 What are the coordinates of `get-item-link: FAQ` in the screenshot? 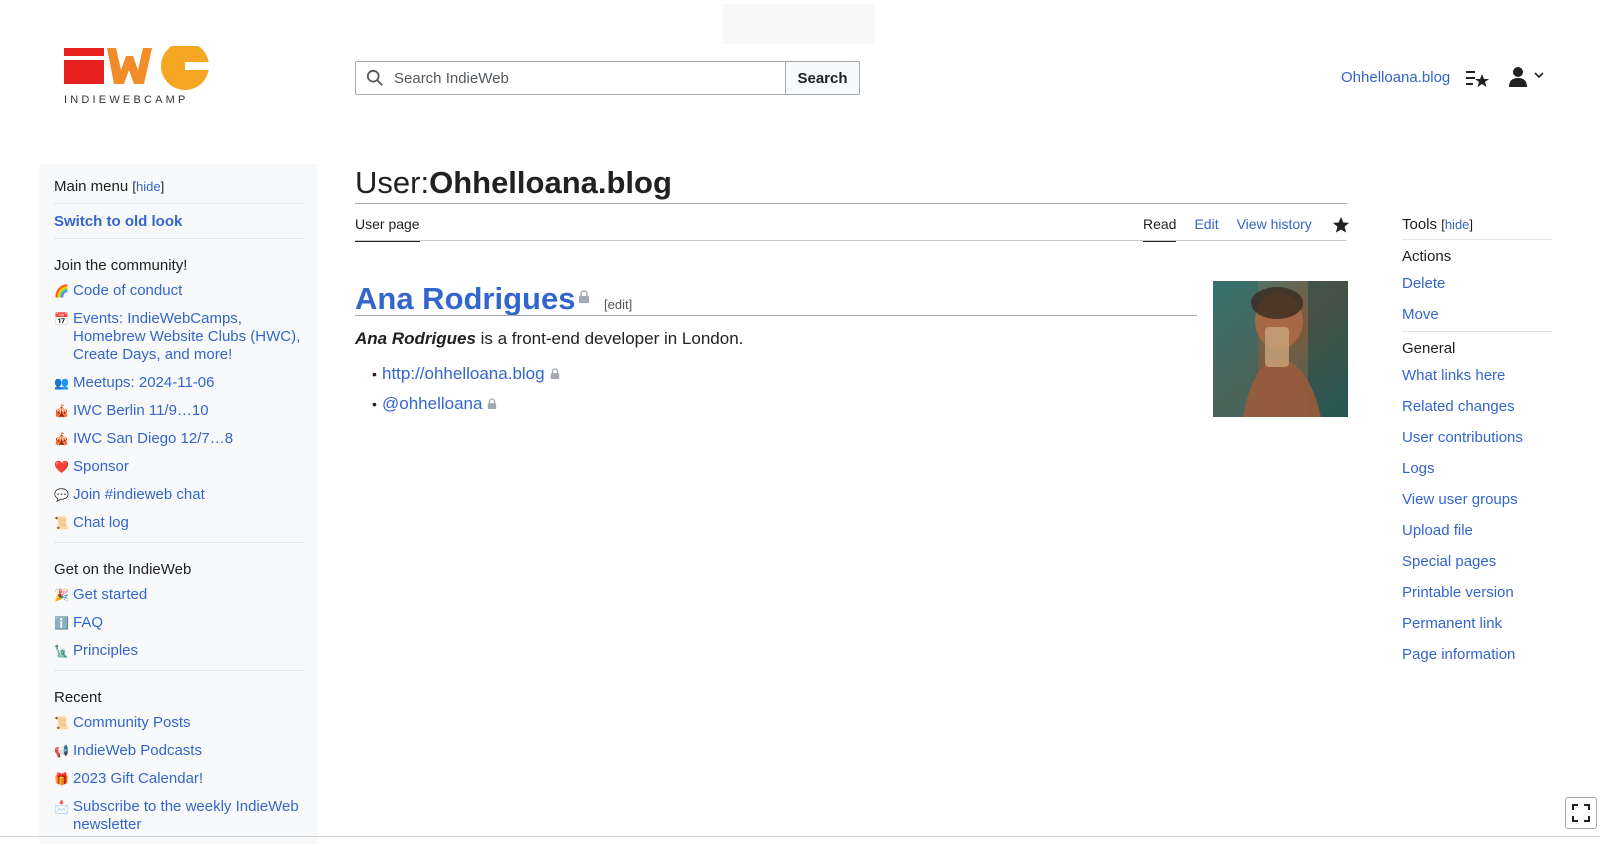 It's located at (88, 623).